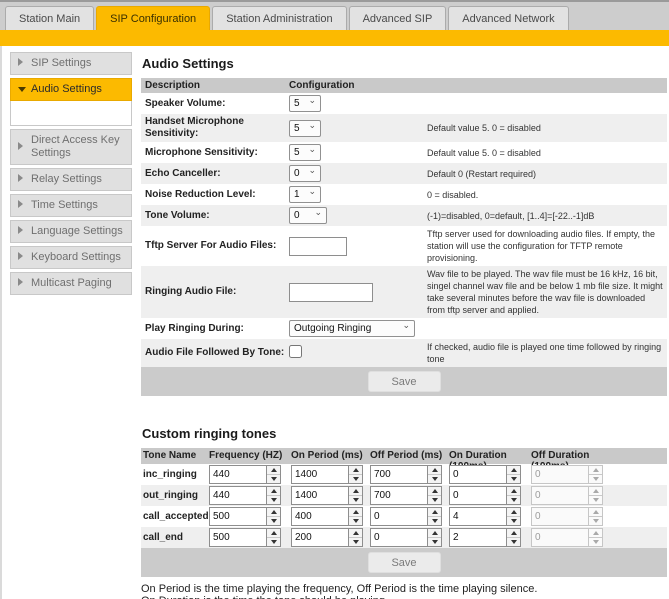 This screenshot has height=599, width=669. What do you see at coordinates (305, 103) in the screenshot?
I see `speaker-volume-select: 5` at bounding box center [305, 103].